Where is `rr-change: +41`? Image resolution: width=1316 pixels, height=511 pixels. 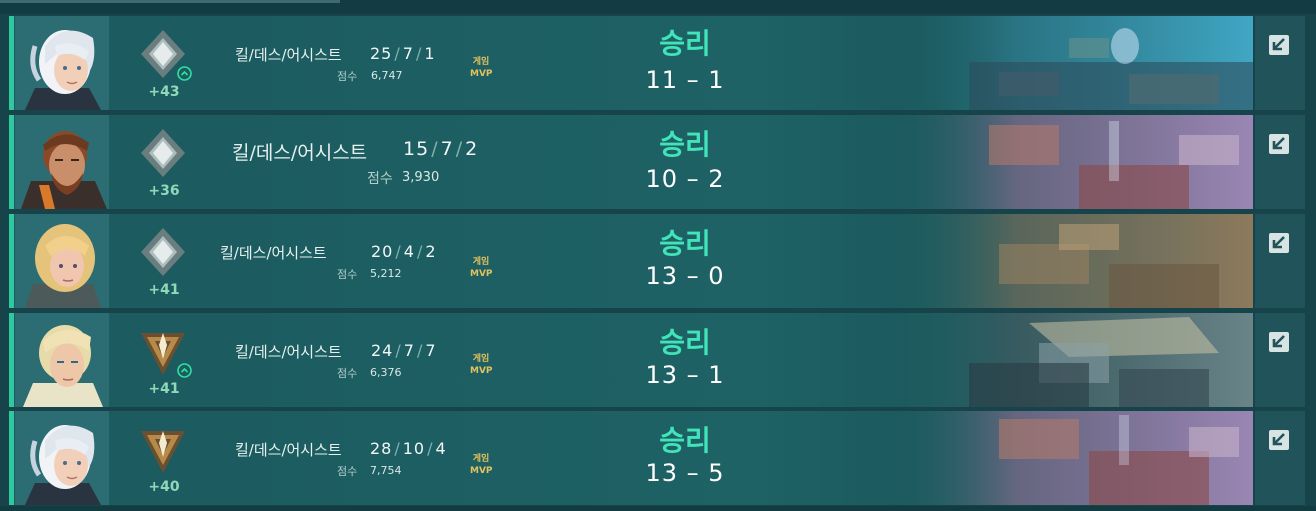
rr-change: +41 is located at coordinates (164, 290).